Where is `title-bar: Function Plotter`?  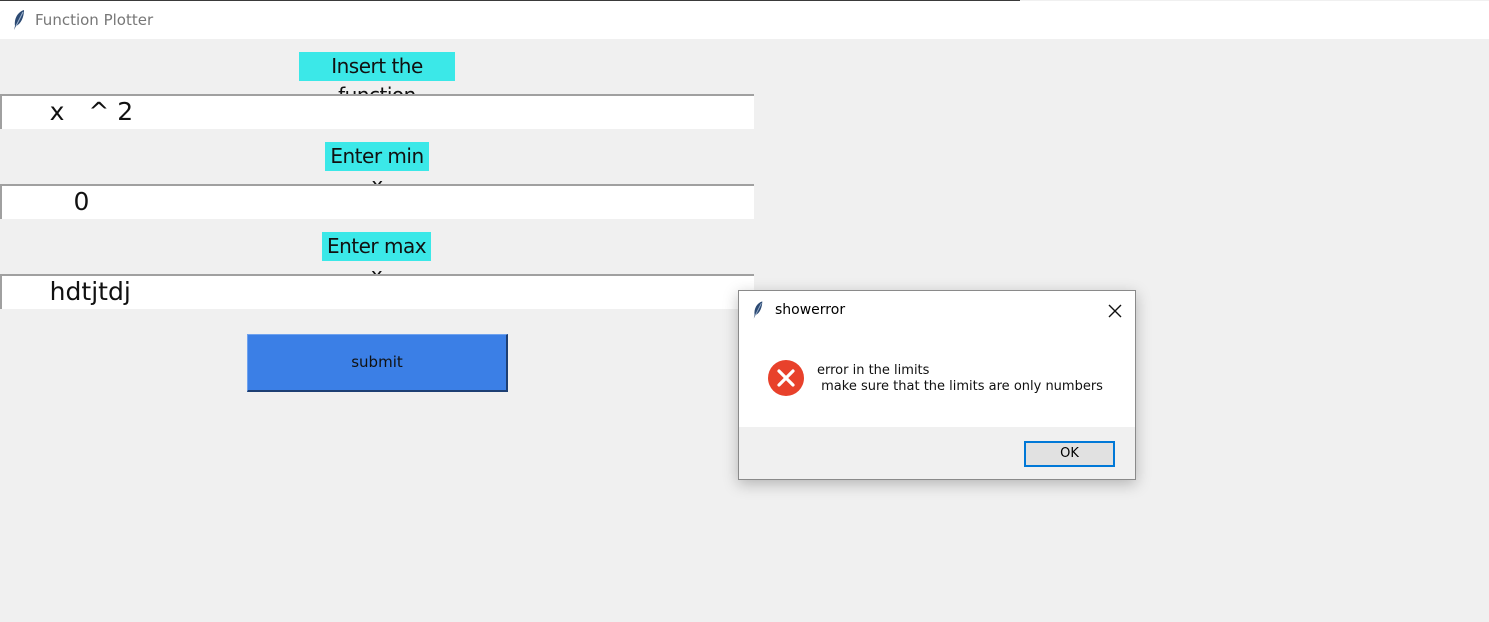 title-bar: Function Plotter is located at coordinates (744, 20).